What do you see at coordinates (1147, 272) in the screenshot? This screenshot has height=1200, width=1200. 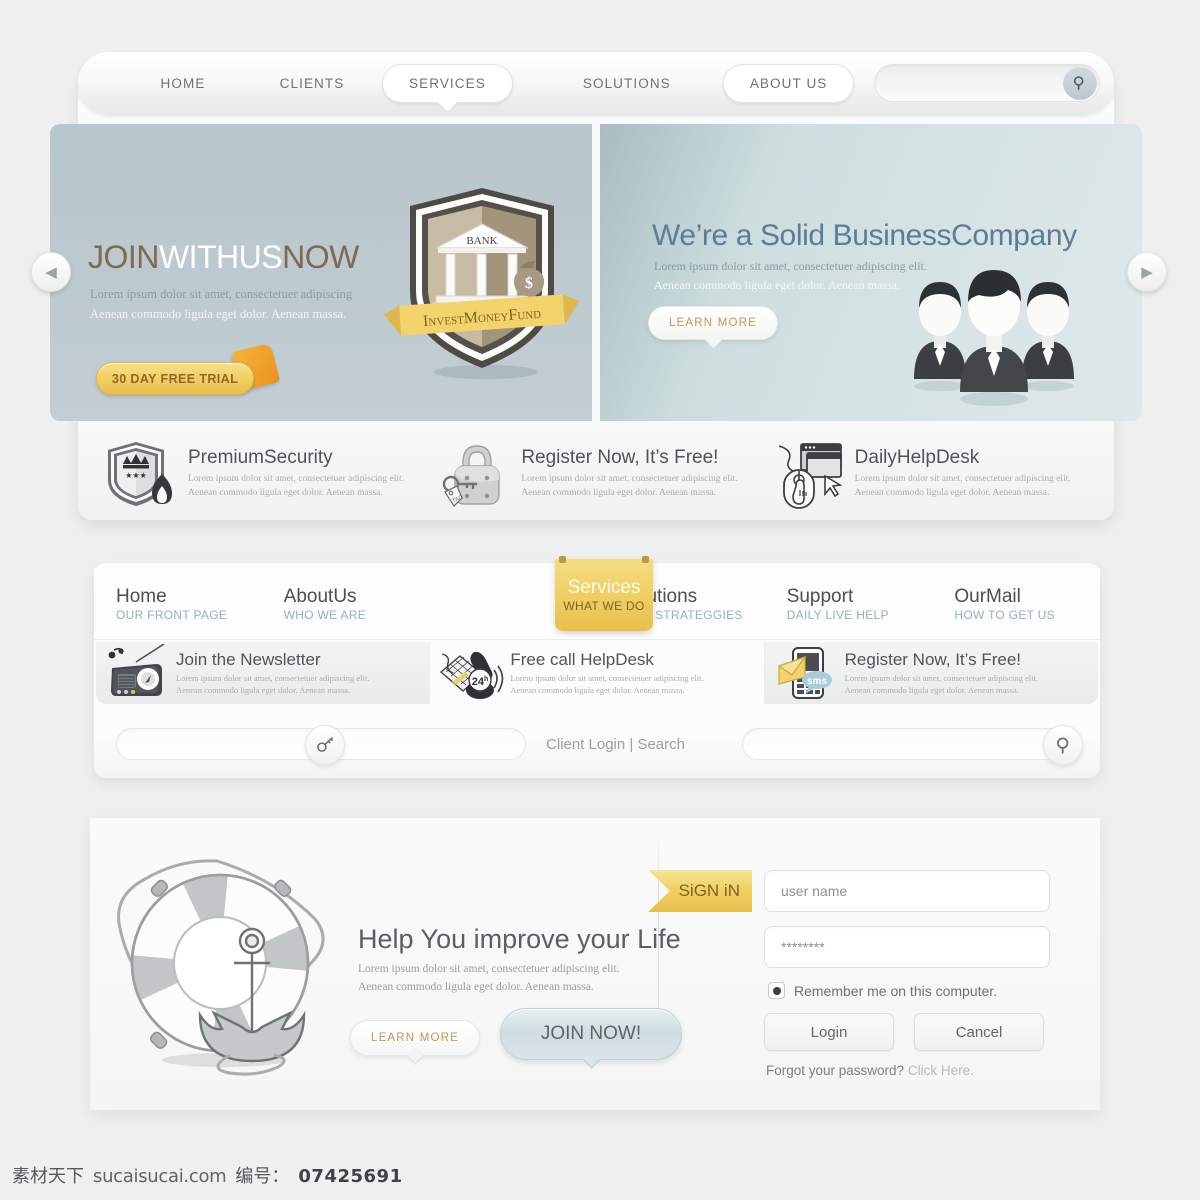 I see `carousel-next-arrow-icon: ▶` at bounding box center [1147, 272].